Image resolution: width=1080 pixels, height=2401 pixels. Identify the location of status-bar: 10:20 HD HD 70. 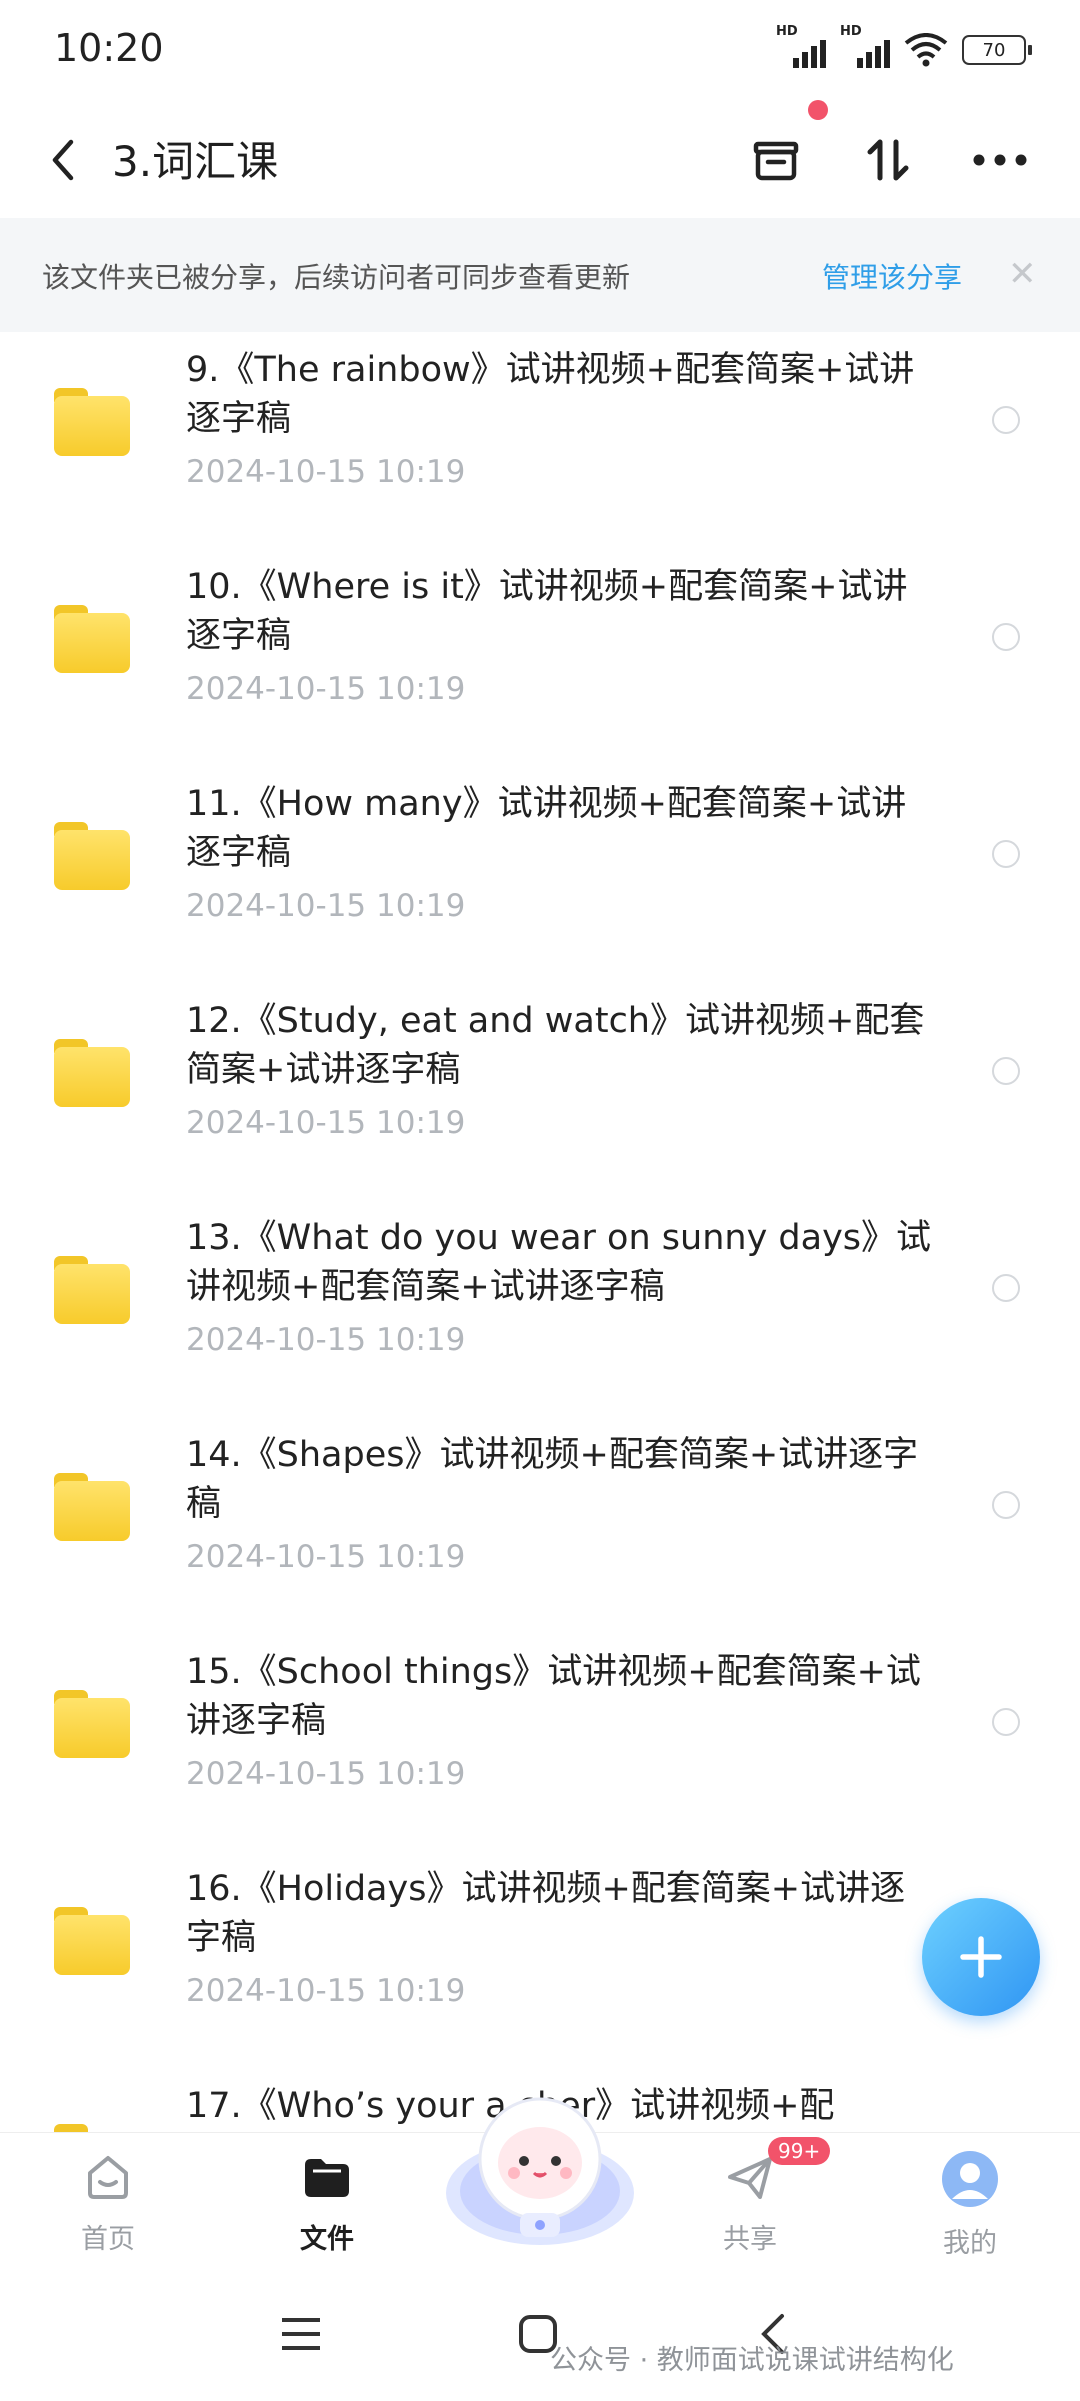
(540, 50).